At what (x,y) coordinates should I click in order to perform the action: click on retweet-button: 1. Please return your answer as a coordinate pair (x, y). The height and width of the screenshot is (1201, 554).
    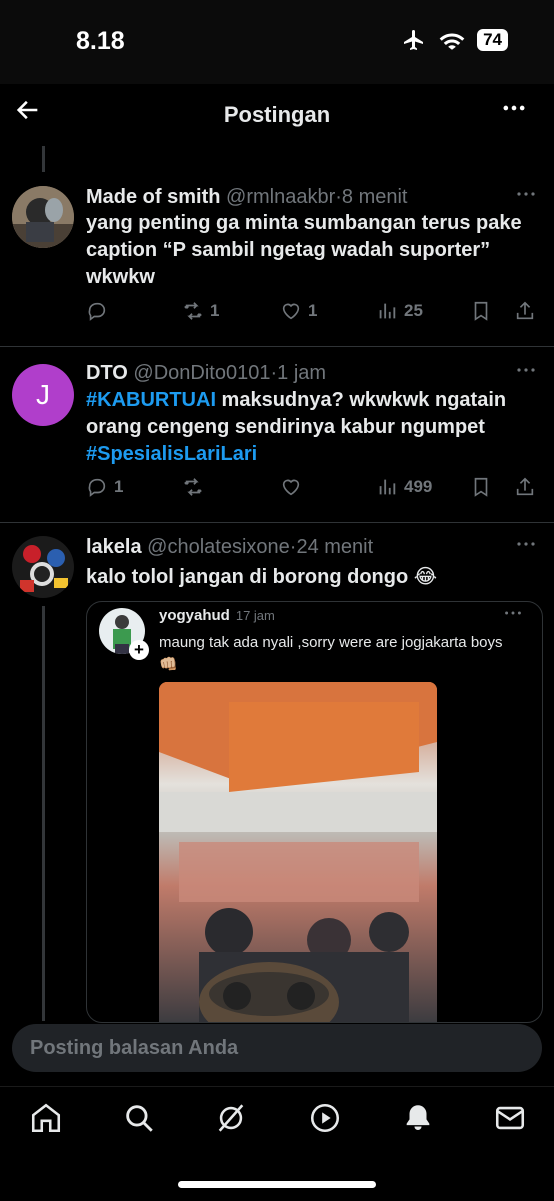
    Looking at the image, I should click on (200, 311).